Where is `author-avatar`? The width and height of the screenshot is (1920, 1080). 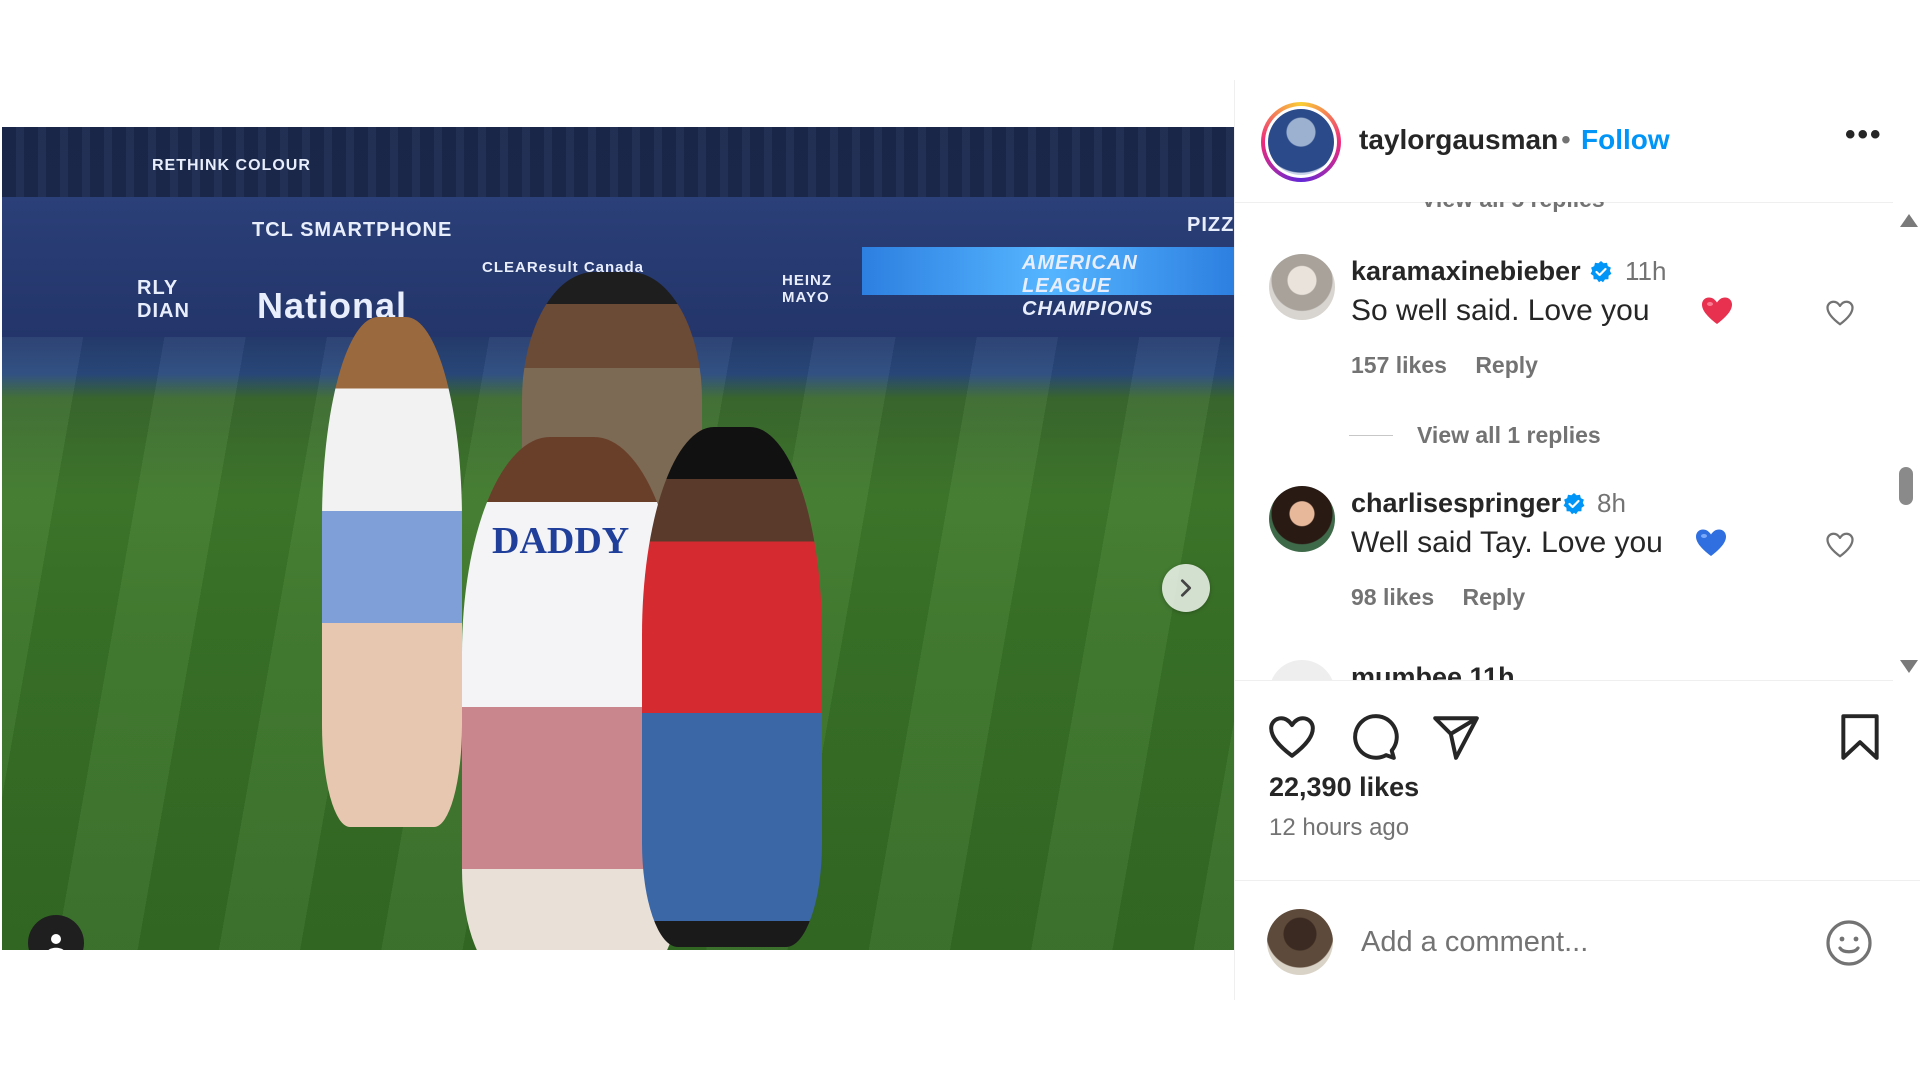
author-avatar is located at coordinates (1301, 142).